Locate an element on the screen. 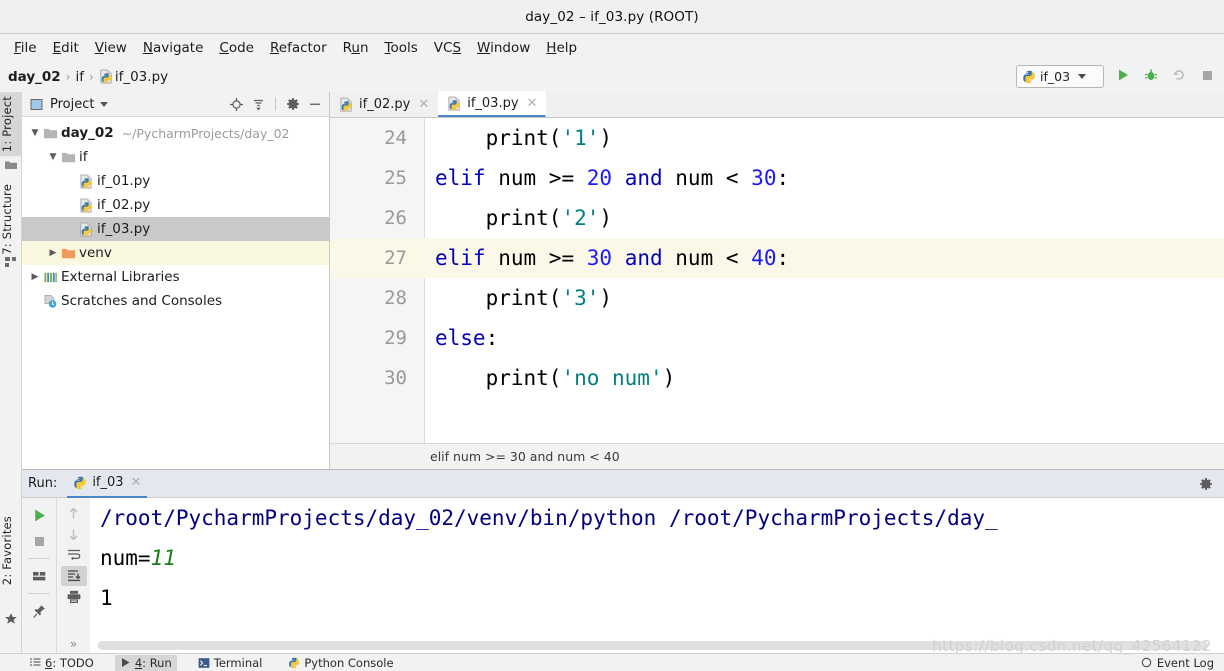 The height and width of the screenshot is (671, 1224). menu-item-refactor: Refactor is located at coordinates (298, 48).